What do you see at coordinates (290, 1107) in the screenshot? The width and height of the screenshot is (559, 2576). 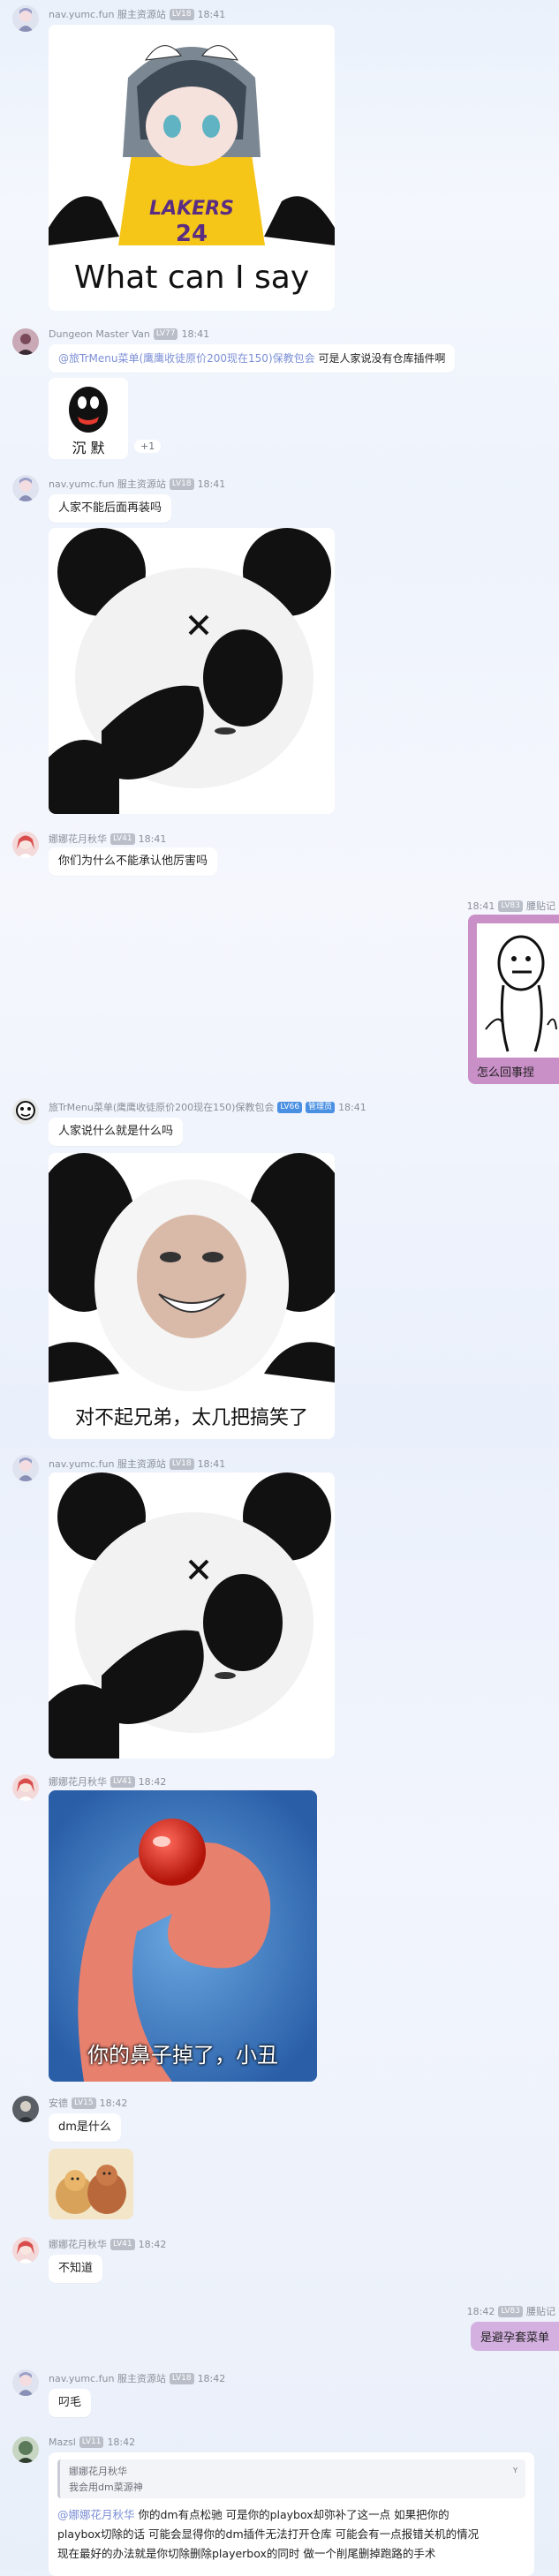 I see `level-badge: LV66` at bounding box center [290, 1107].